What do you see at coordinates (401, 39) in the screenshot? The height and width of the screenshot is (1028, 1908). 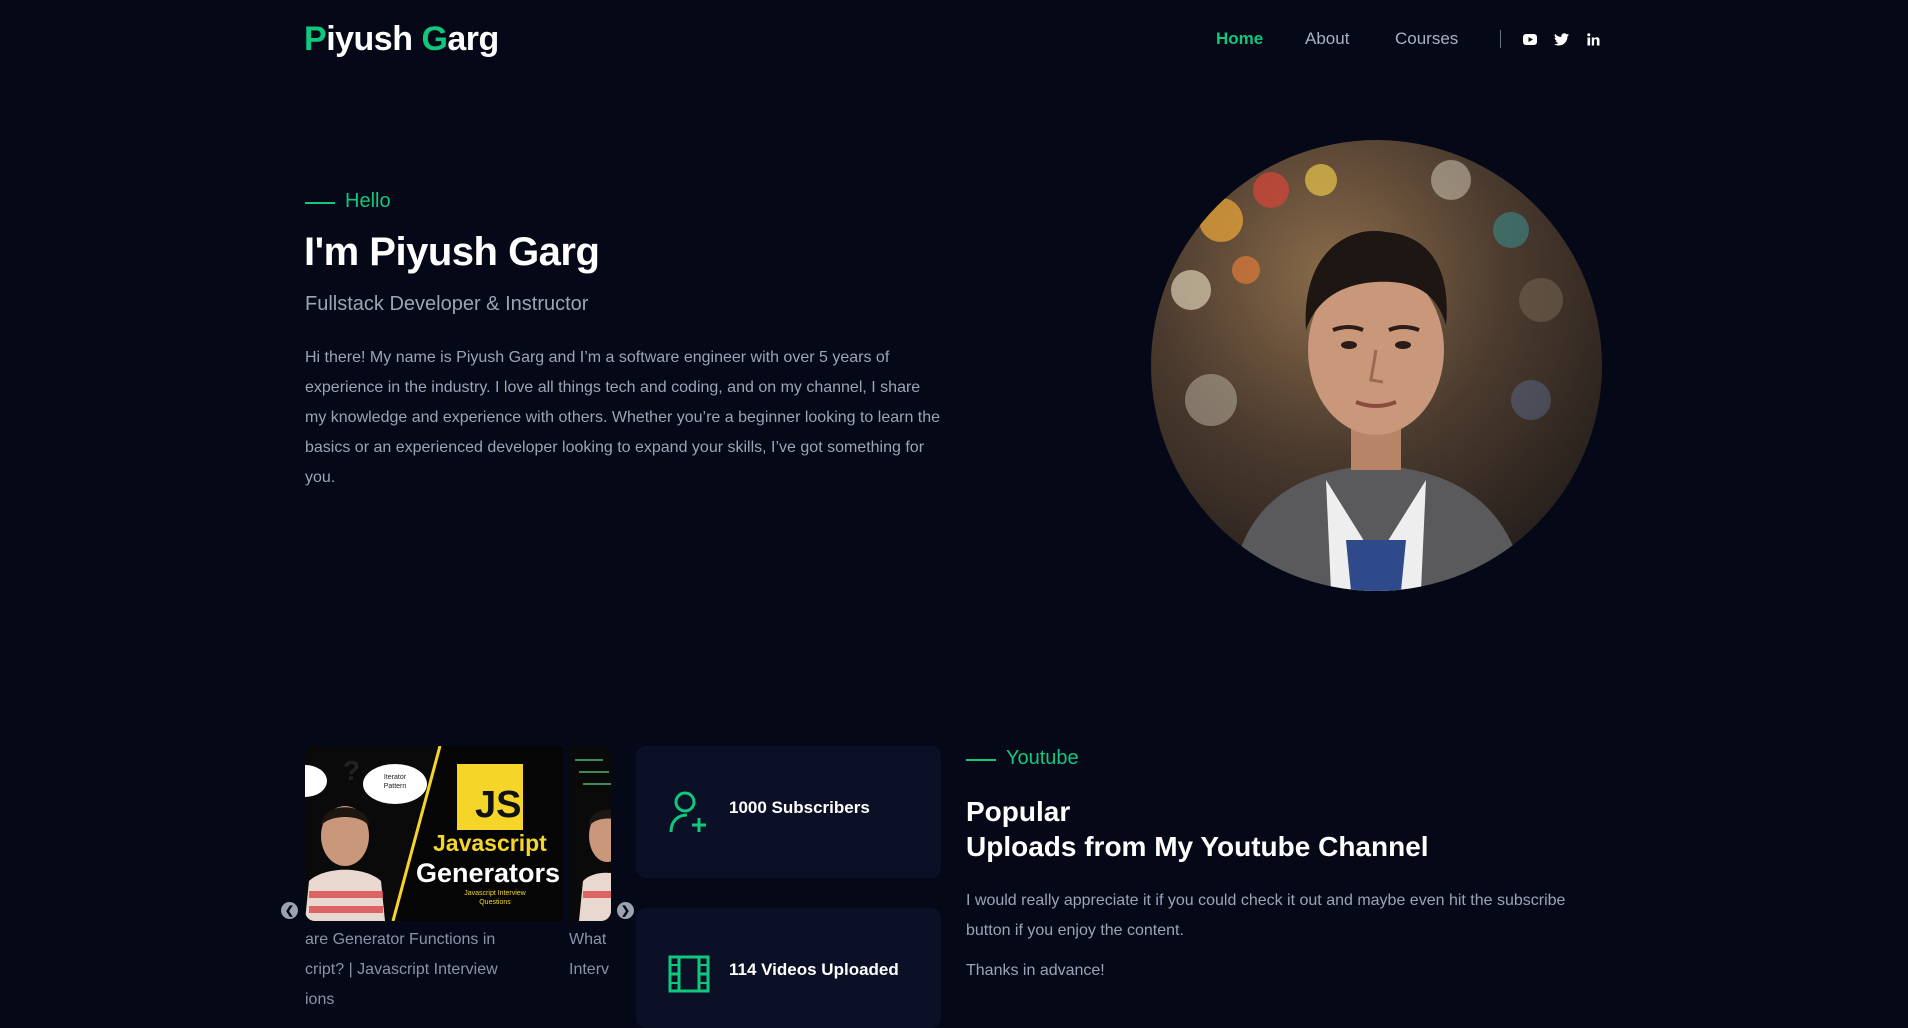 I see `site-logo: Piyush Garg` at bounding box center [401, 39].